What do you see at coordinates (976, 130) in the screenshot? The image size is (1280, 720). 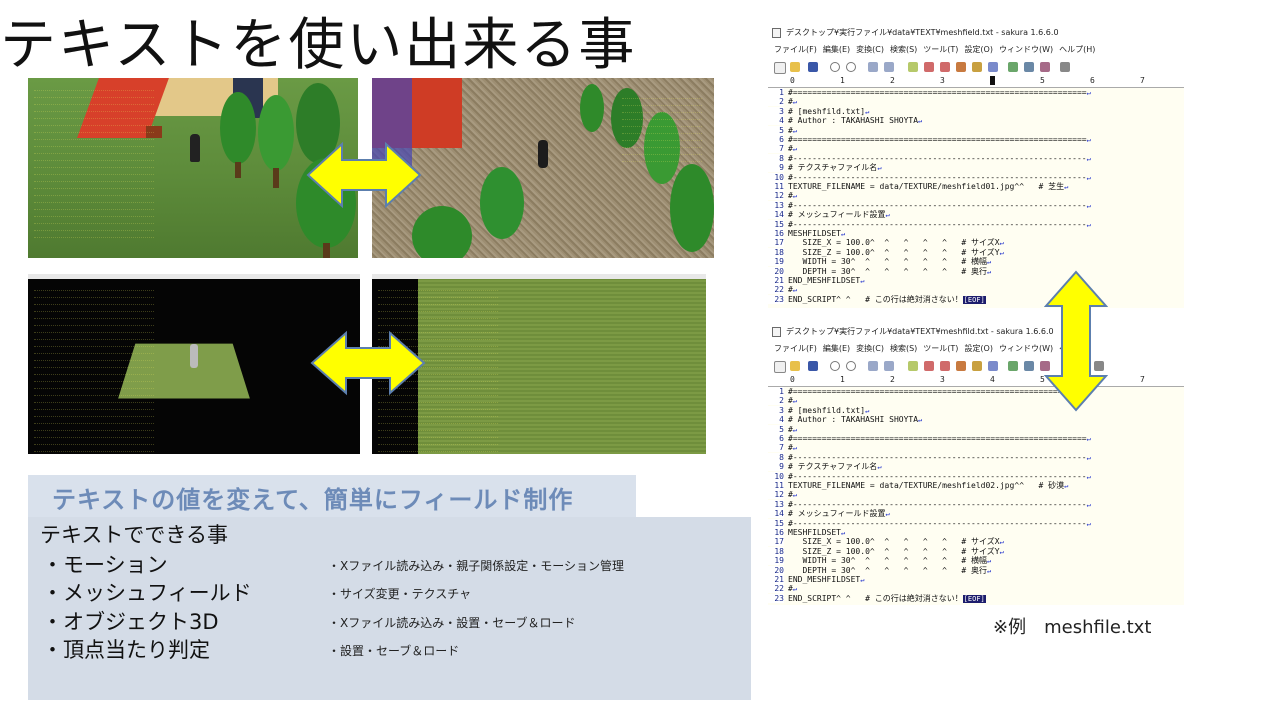 I see `code-line: 5 #↵` at bounding box center [976, 130].